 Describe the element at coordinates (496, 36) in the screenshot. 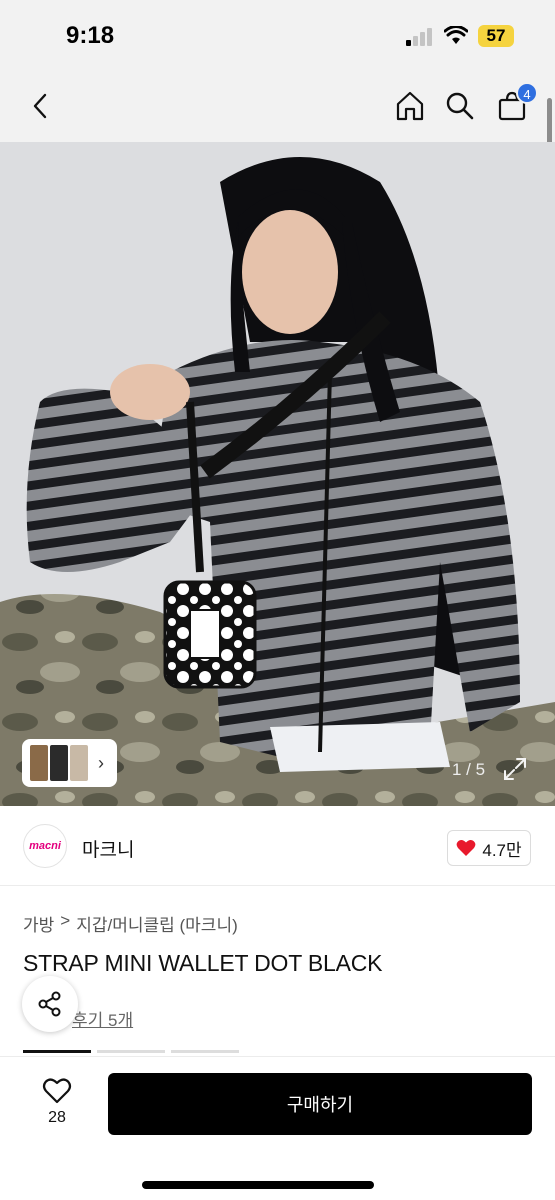

I see `battery-icon: 57` at that location.